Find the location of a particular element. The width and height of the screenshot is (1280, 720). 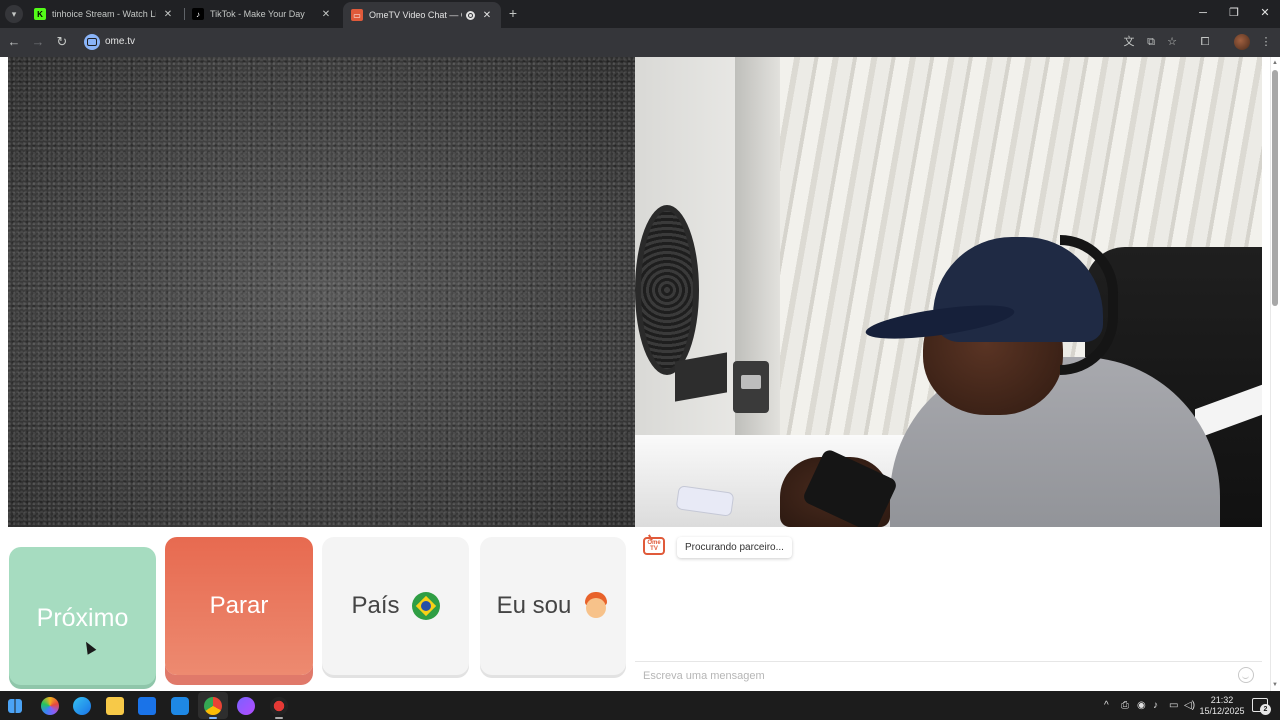

windows-start-icon is located at coordinates (15, 706).